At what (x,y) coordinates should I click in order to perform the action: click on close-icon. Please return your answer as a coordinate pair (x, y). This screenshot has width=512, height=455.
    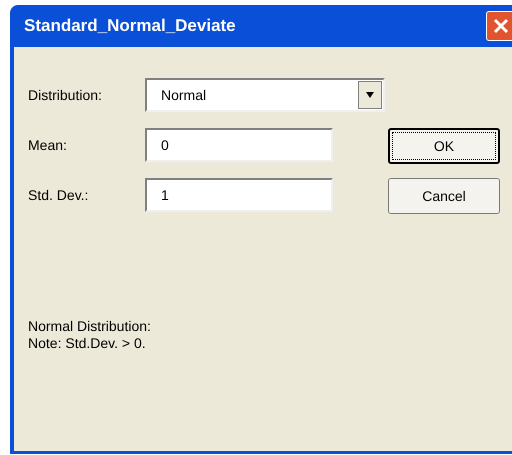
    Looking at the image, I should click on (501, 26).